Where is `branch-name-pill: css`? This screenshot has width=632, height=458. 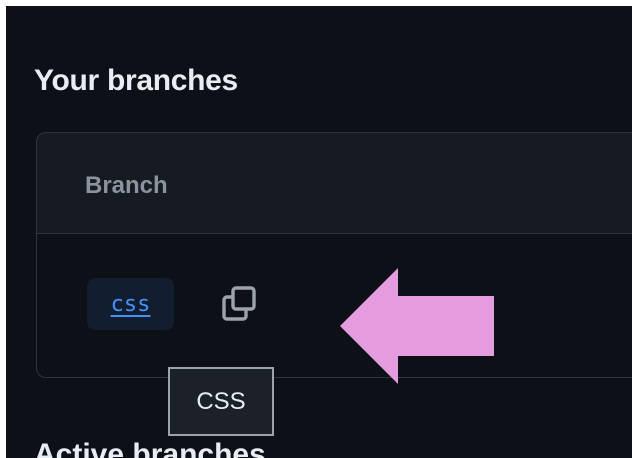 branch-name-pill: css is located at coordinates (130, 304).